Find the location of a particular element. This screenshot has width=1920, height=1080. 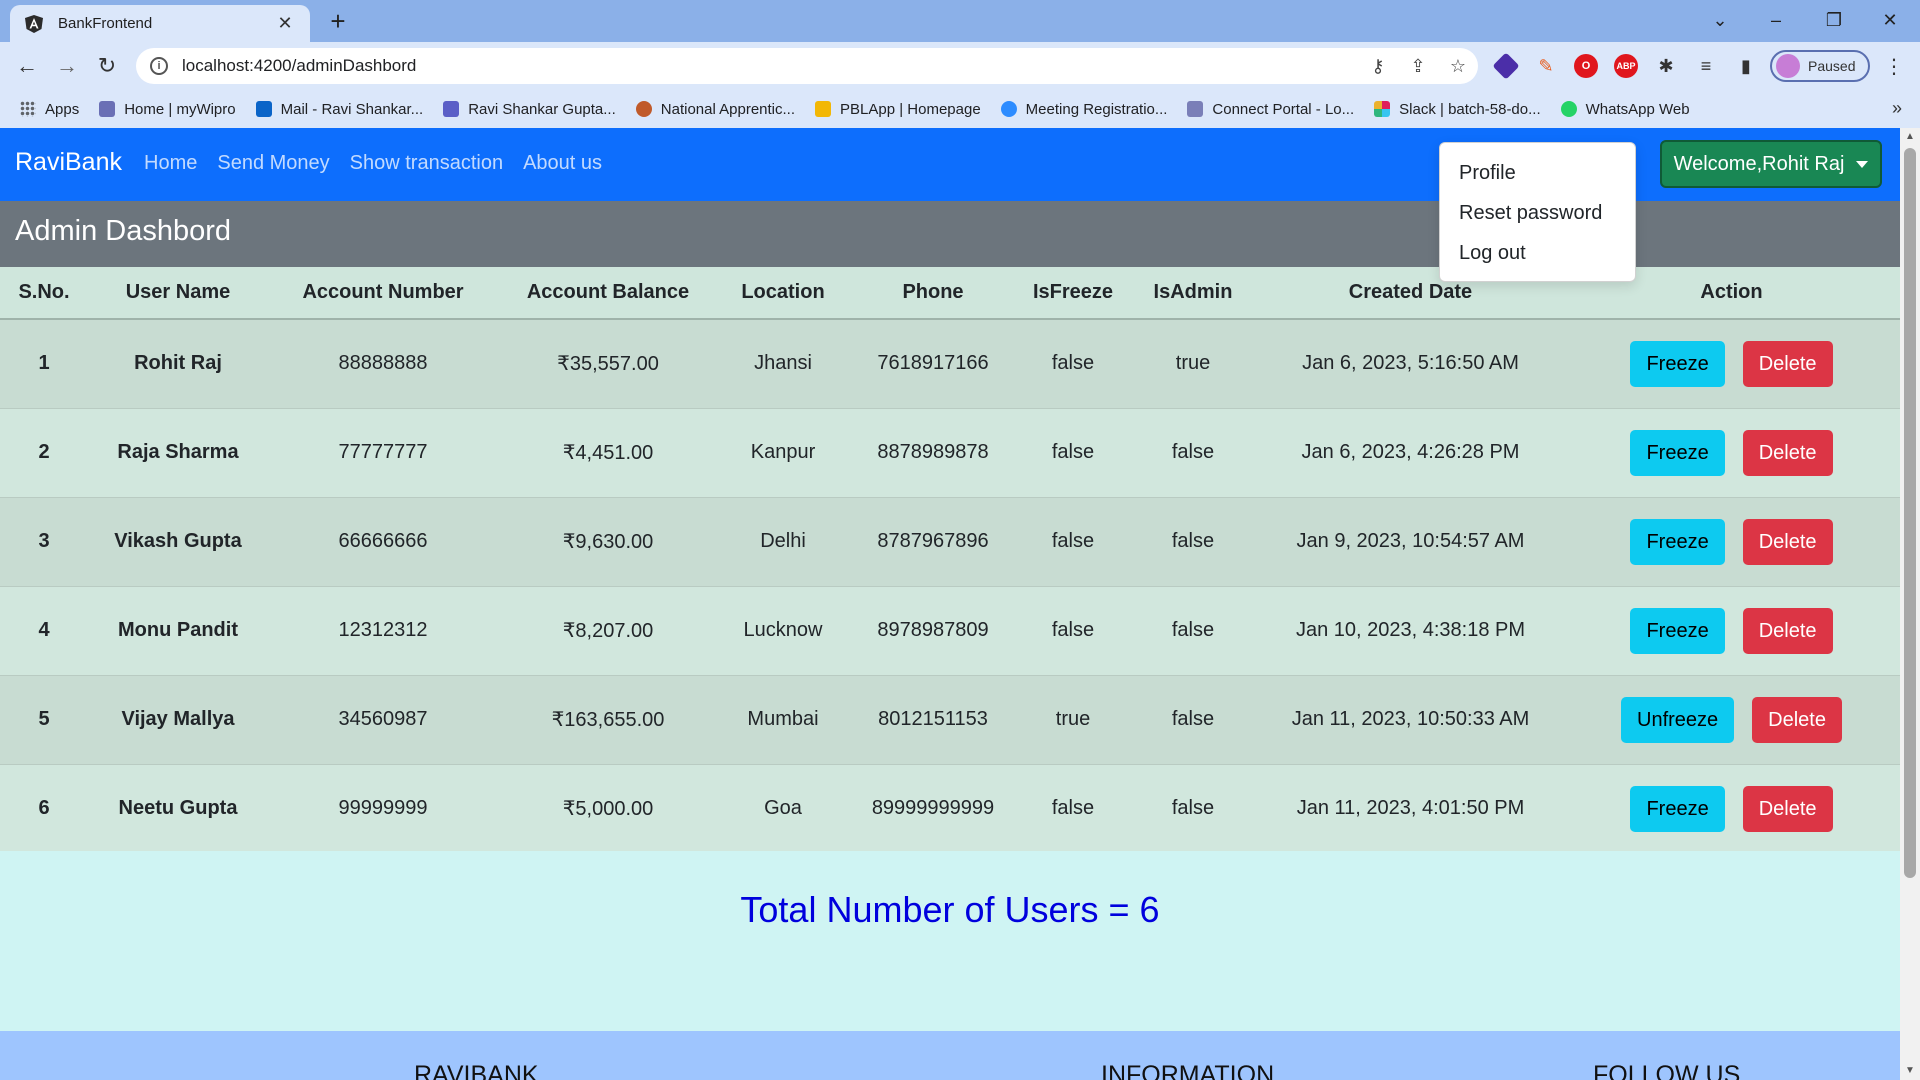

menu-item-reset-password: Reset password is located at coordinates (1537, 221).